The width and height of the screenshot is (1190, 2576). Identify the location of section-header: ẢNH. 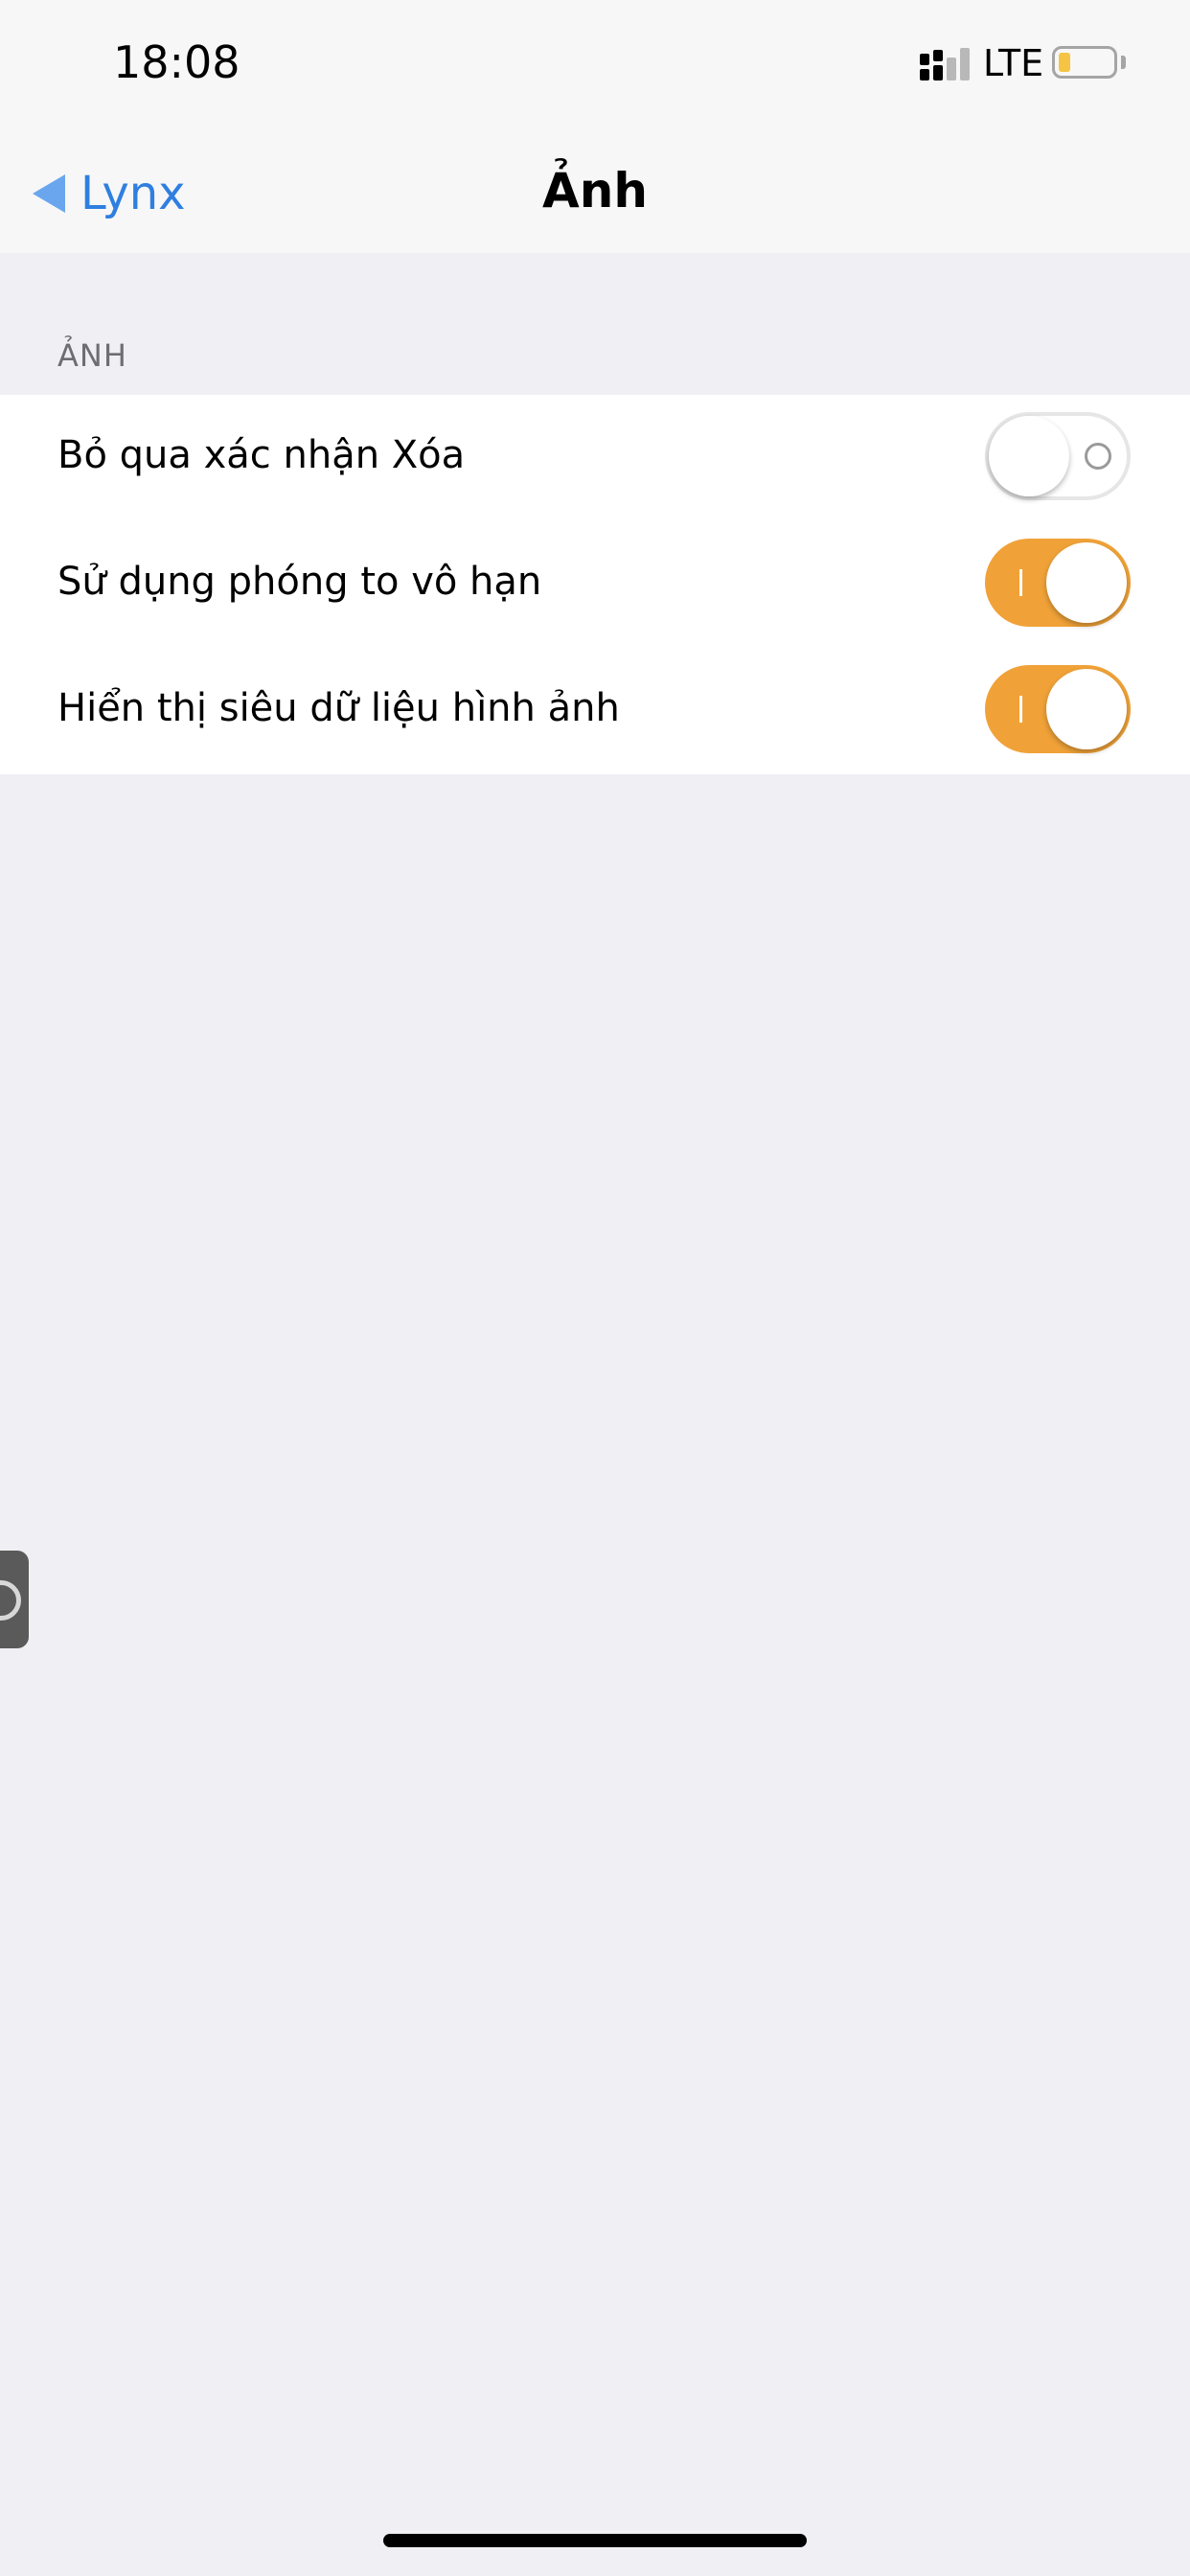
(92, 355).